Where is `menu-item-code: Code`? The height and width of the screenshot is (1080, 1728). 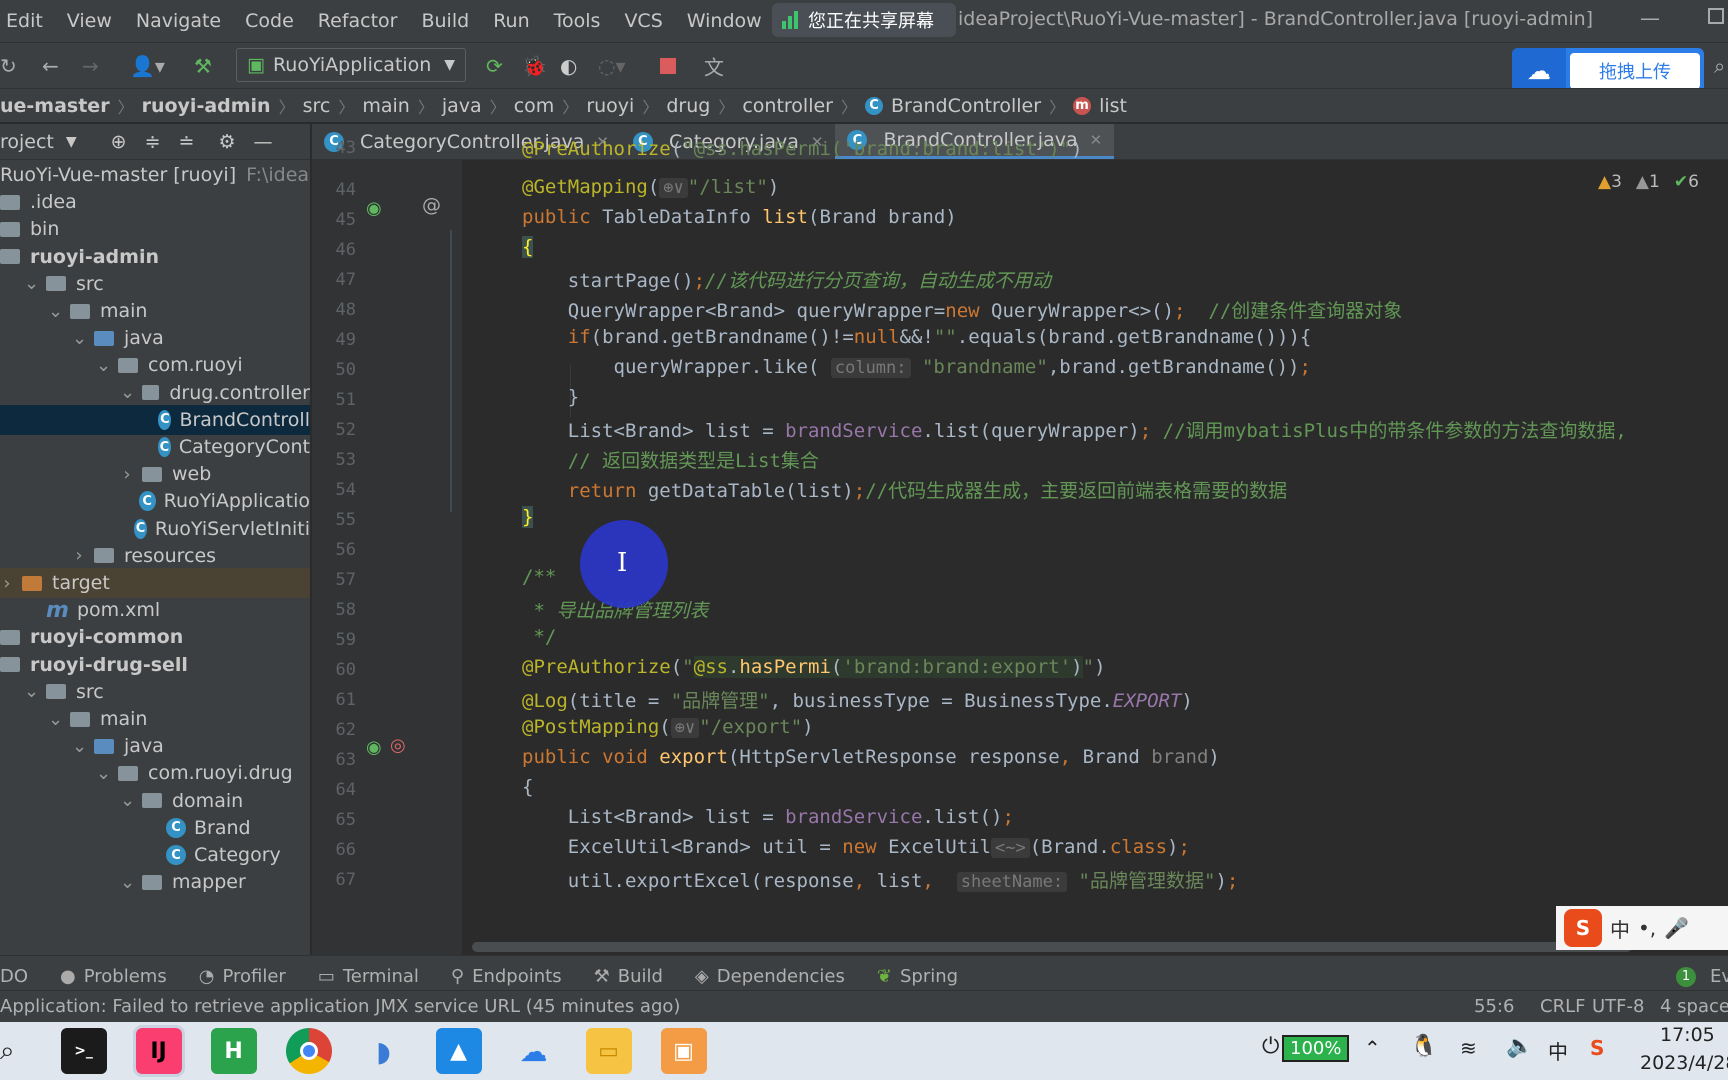
menu-item-code: Code is located at coordinates (269, 21).